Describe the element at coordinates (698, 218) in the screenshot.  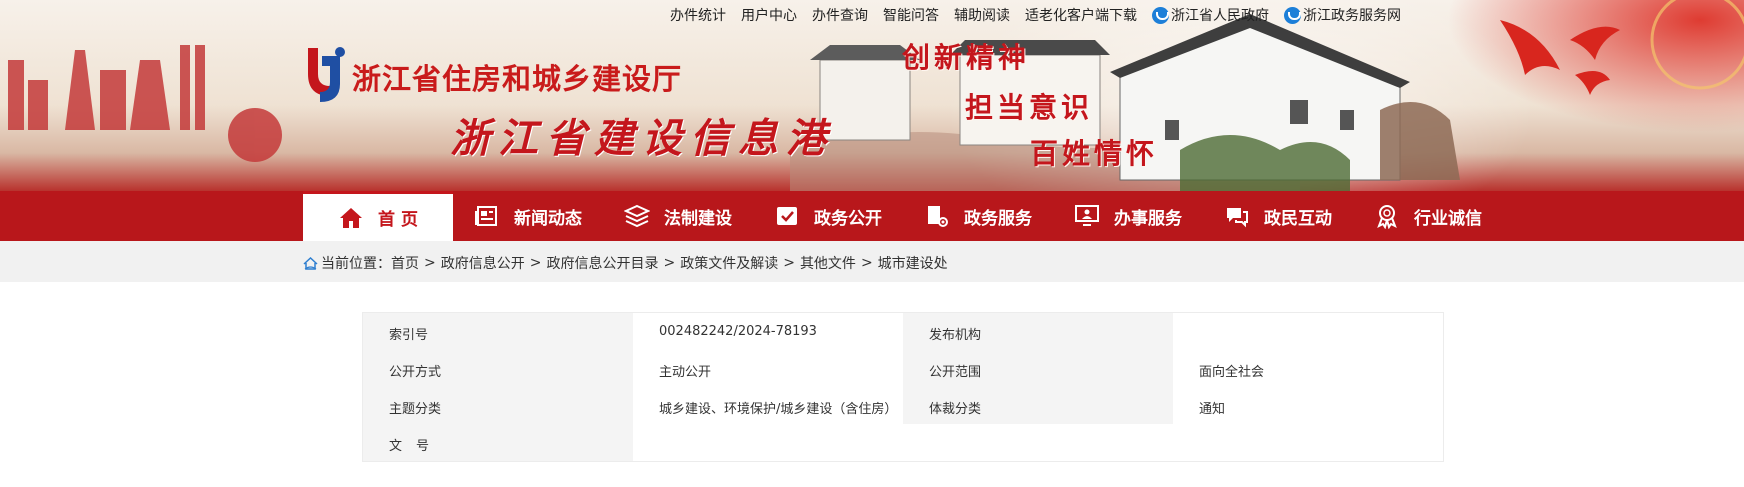
I see `nav-item-legal-label: 法制建设` at that location.